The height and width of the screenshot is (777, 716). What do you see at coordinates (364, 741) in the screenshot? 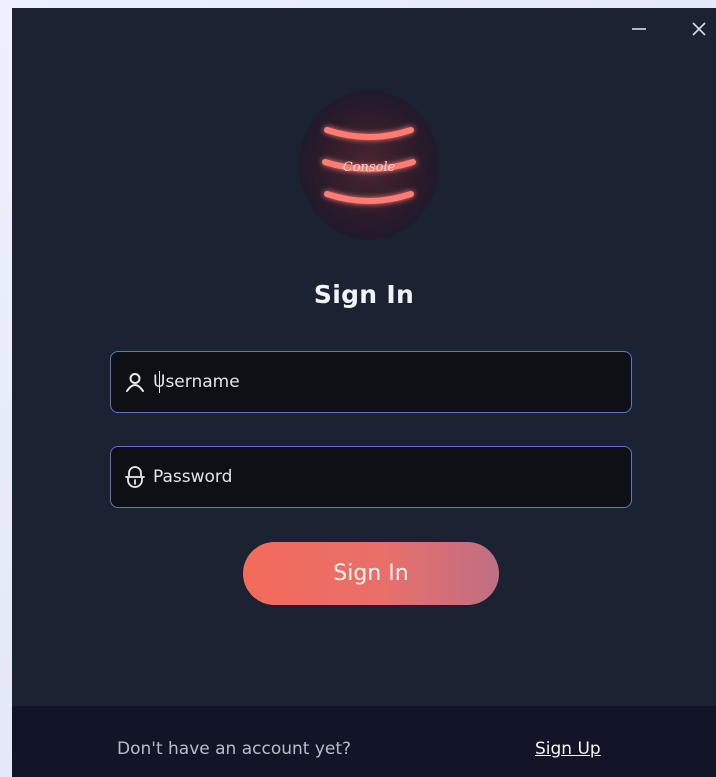
I see `footer-bar: Don't have an account yet? Sign Up` at bounding box center [364, 741].